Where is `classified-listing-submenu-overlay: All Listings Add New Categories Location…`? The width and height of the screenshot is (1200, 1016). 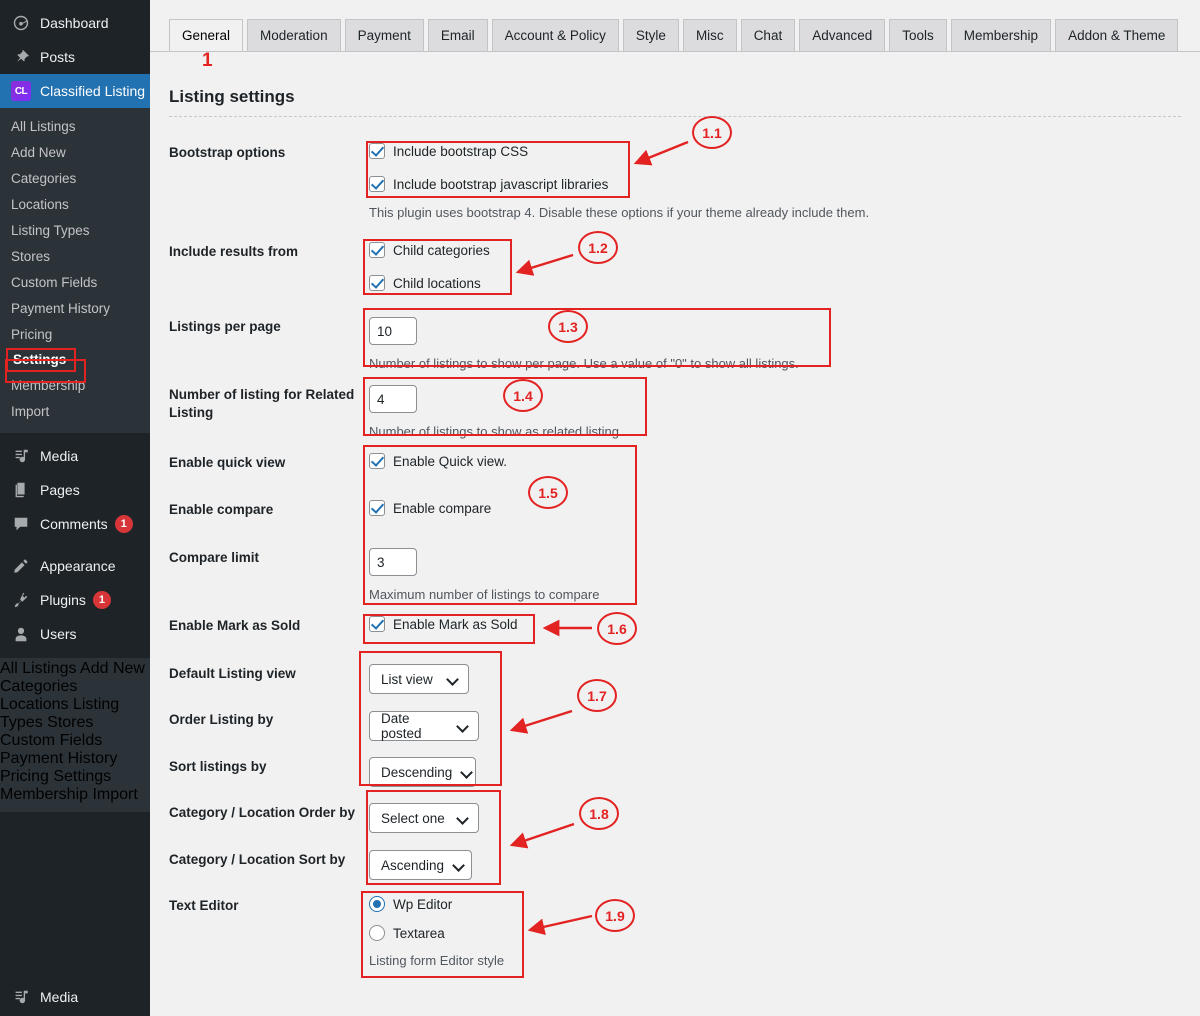
classified-listing-submenu-overlay: All Listings Add New Categories Location… is located at coordinates (75, 735).